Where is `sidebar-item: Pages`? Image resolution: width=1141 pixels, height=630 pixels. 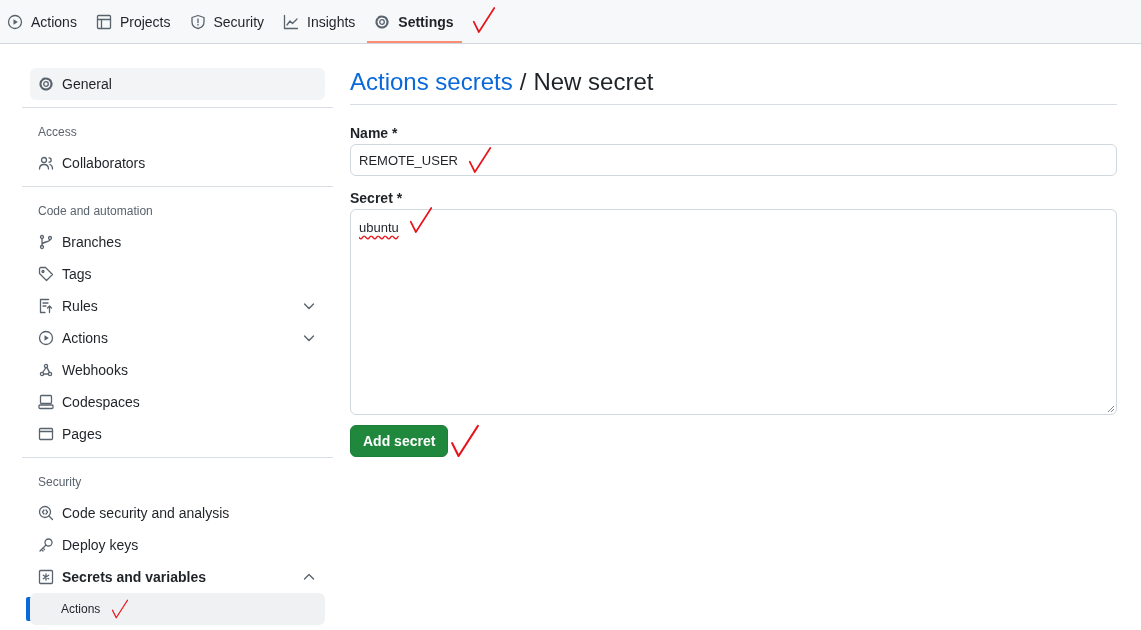
sidebar-item: Pages is located at coordinates (177, 434).